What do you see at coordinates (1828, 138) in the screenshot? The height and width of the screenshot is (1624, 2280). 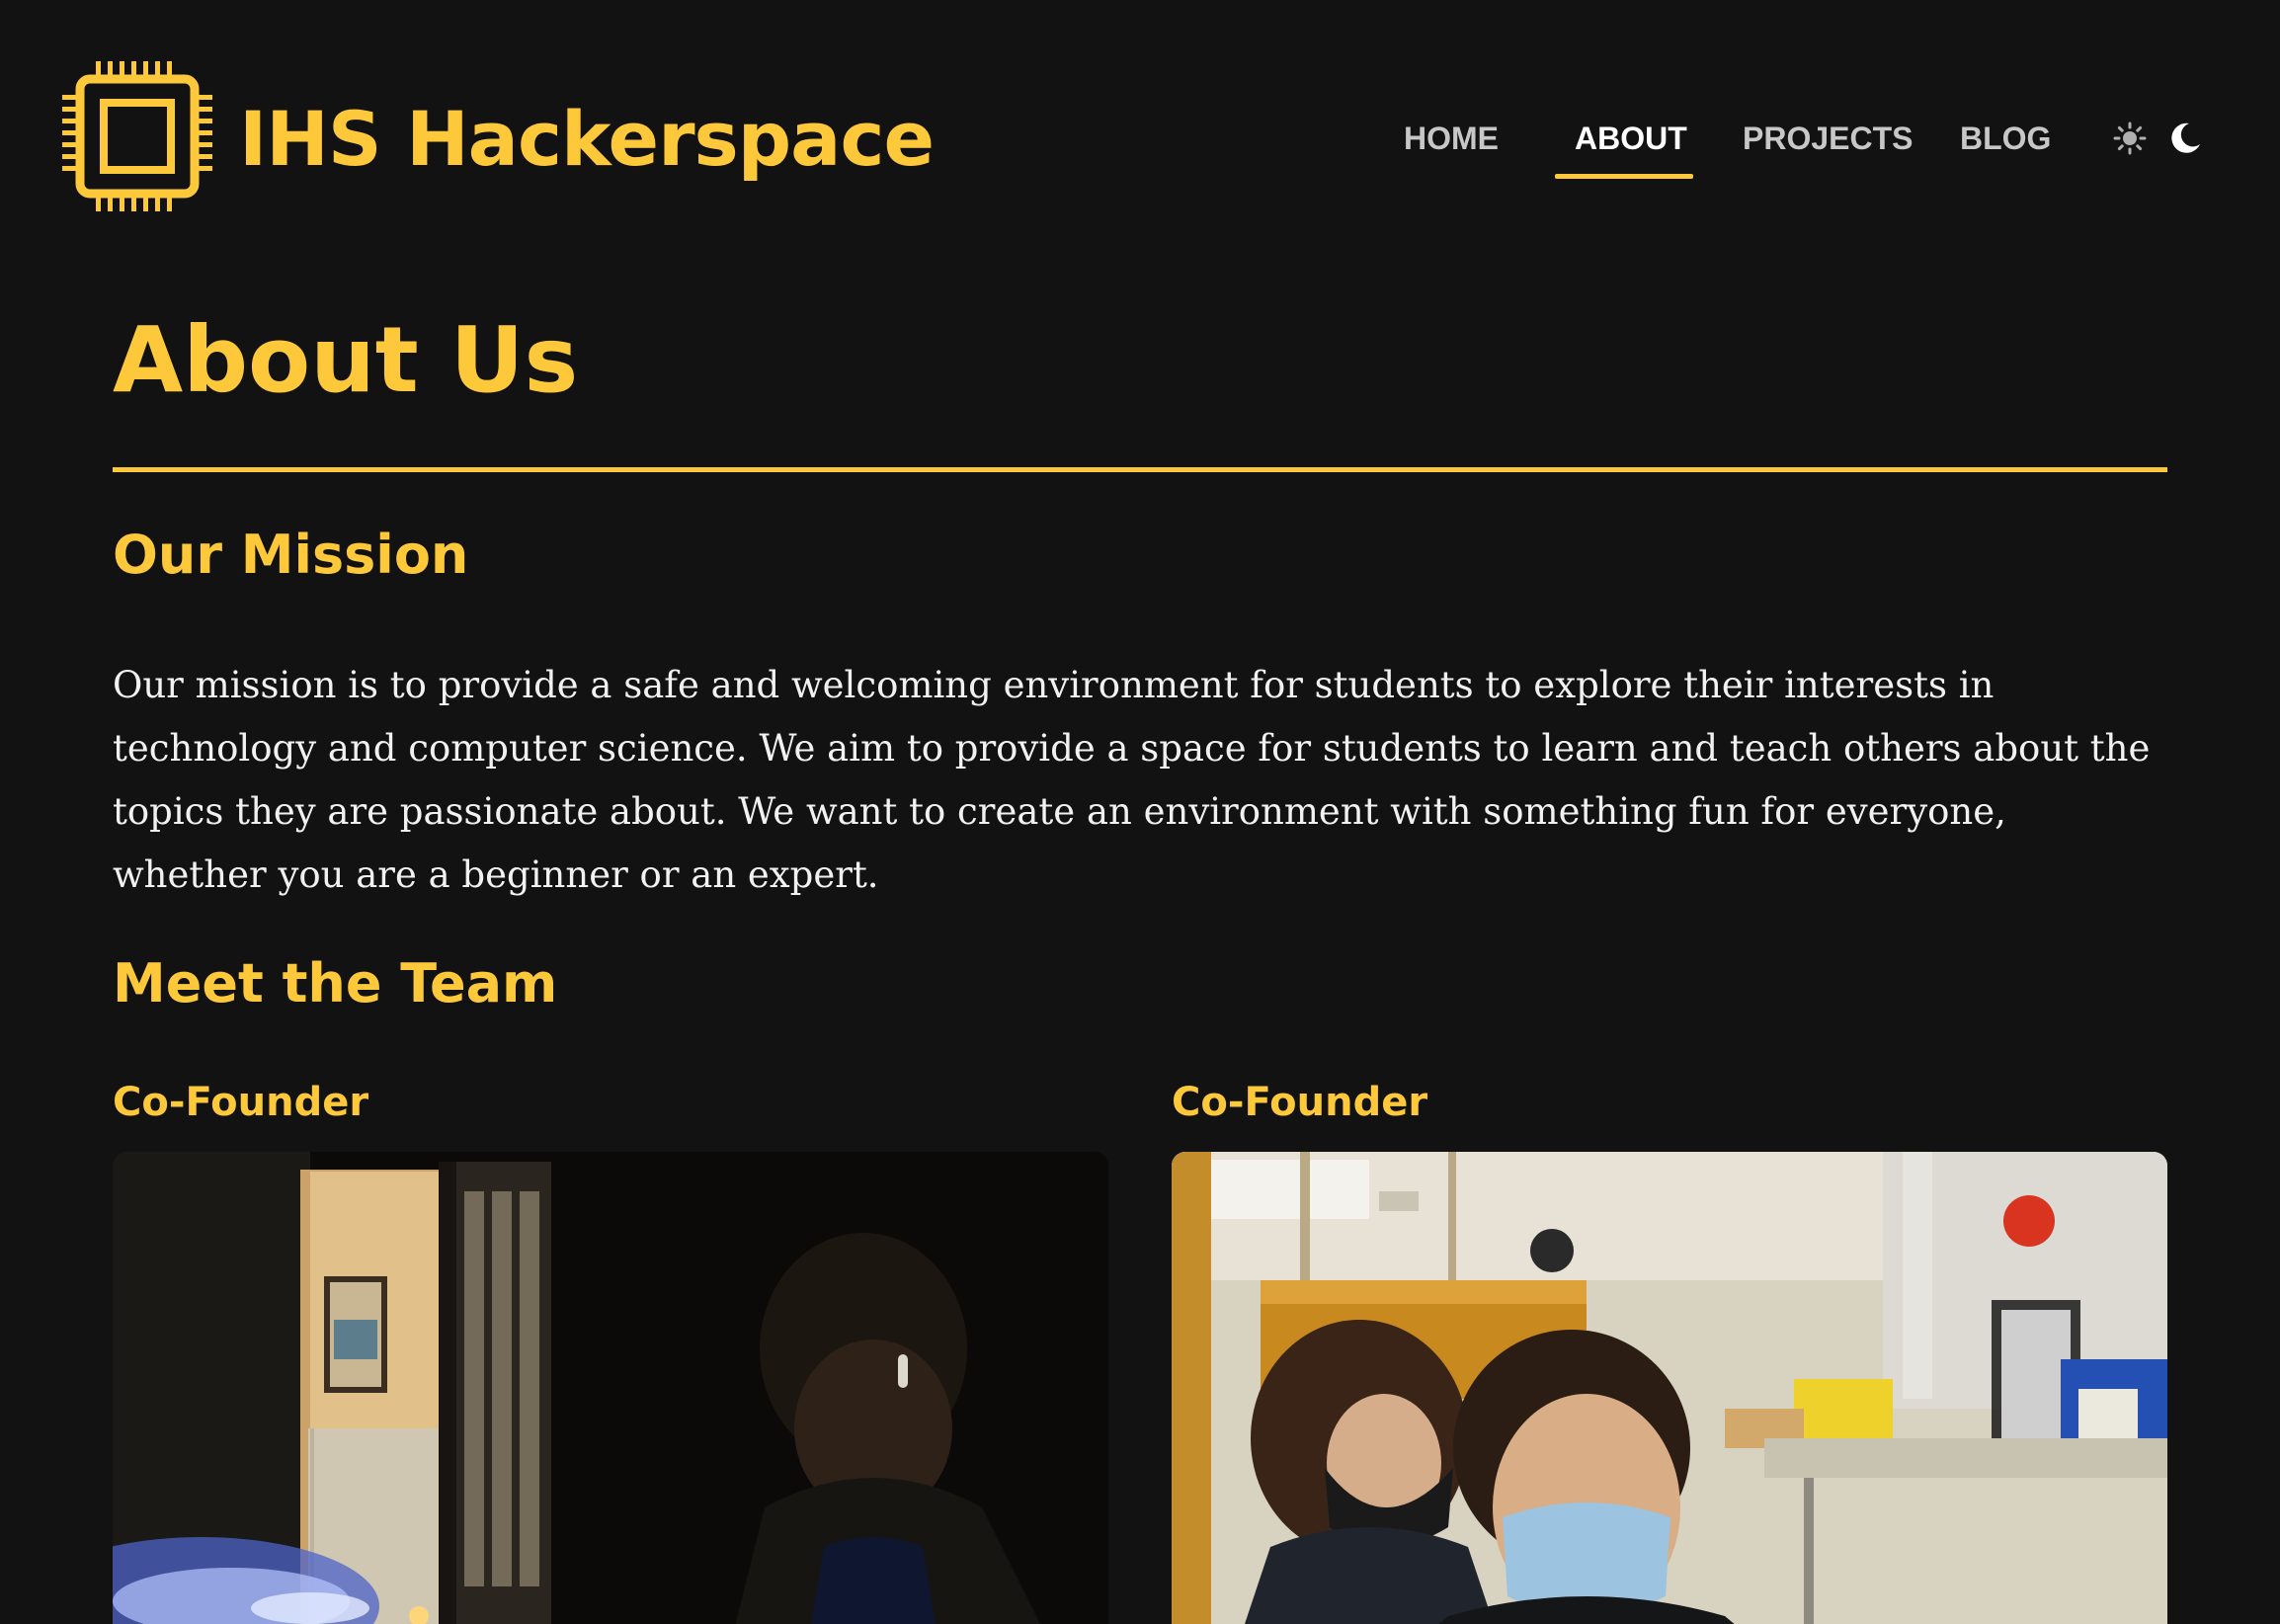 I see `nav-projects: PROJECTS` at bounding box center [1828, 138].